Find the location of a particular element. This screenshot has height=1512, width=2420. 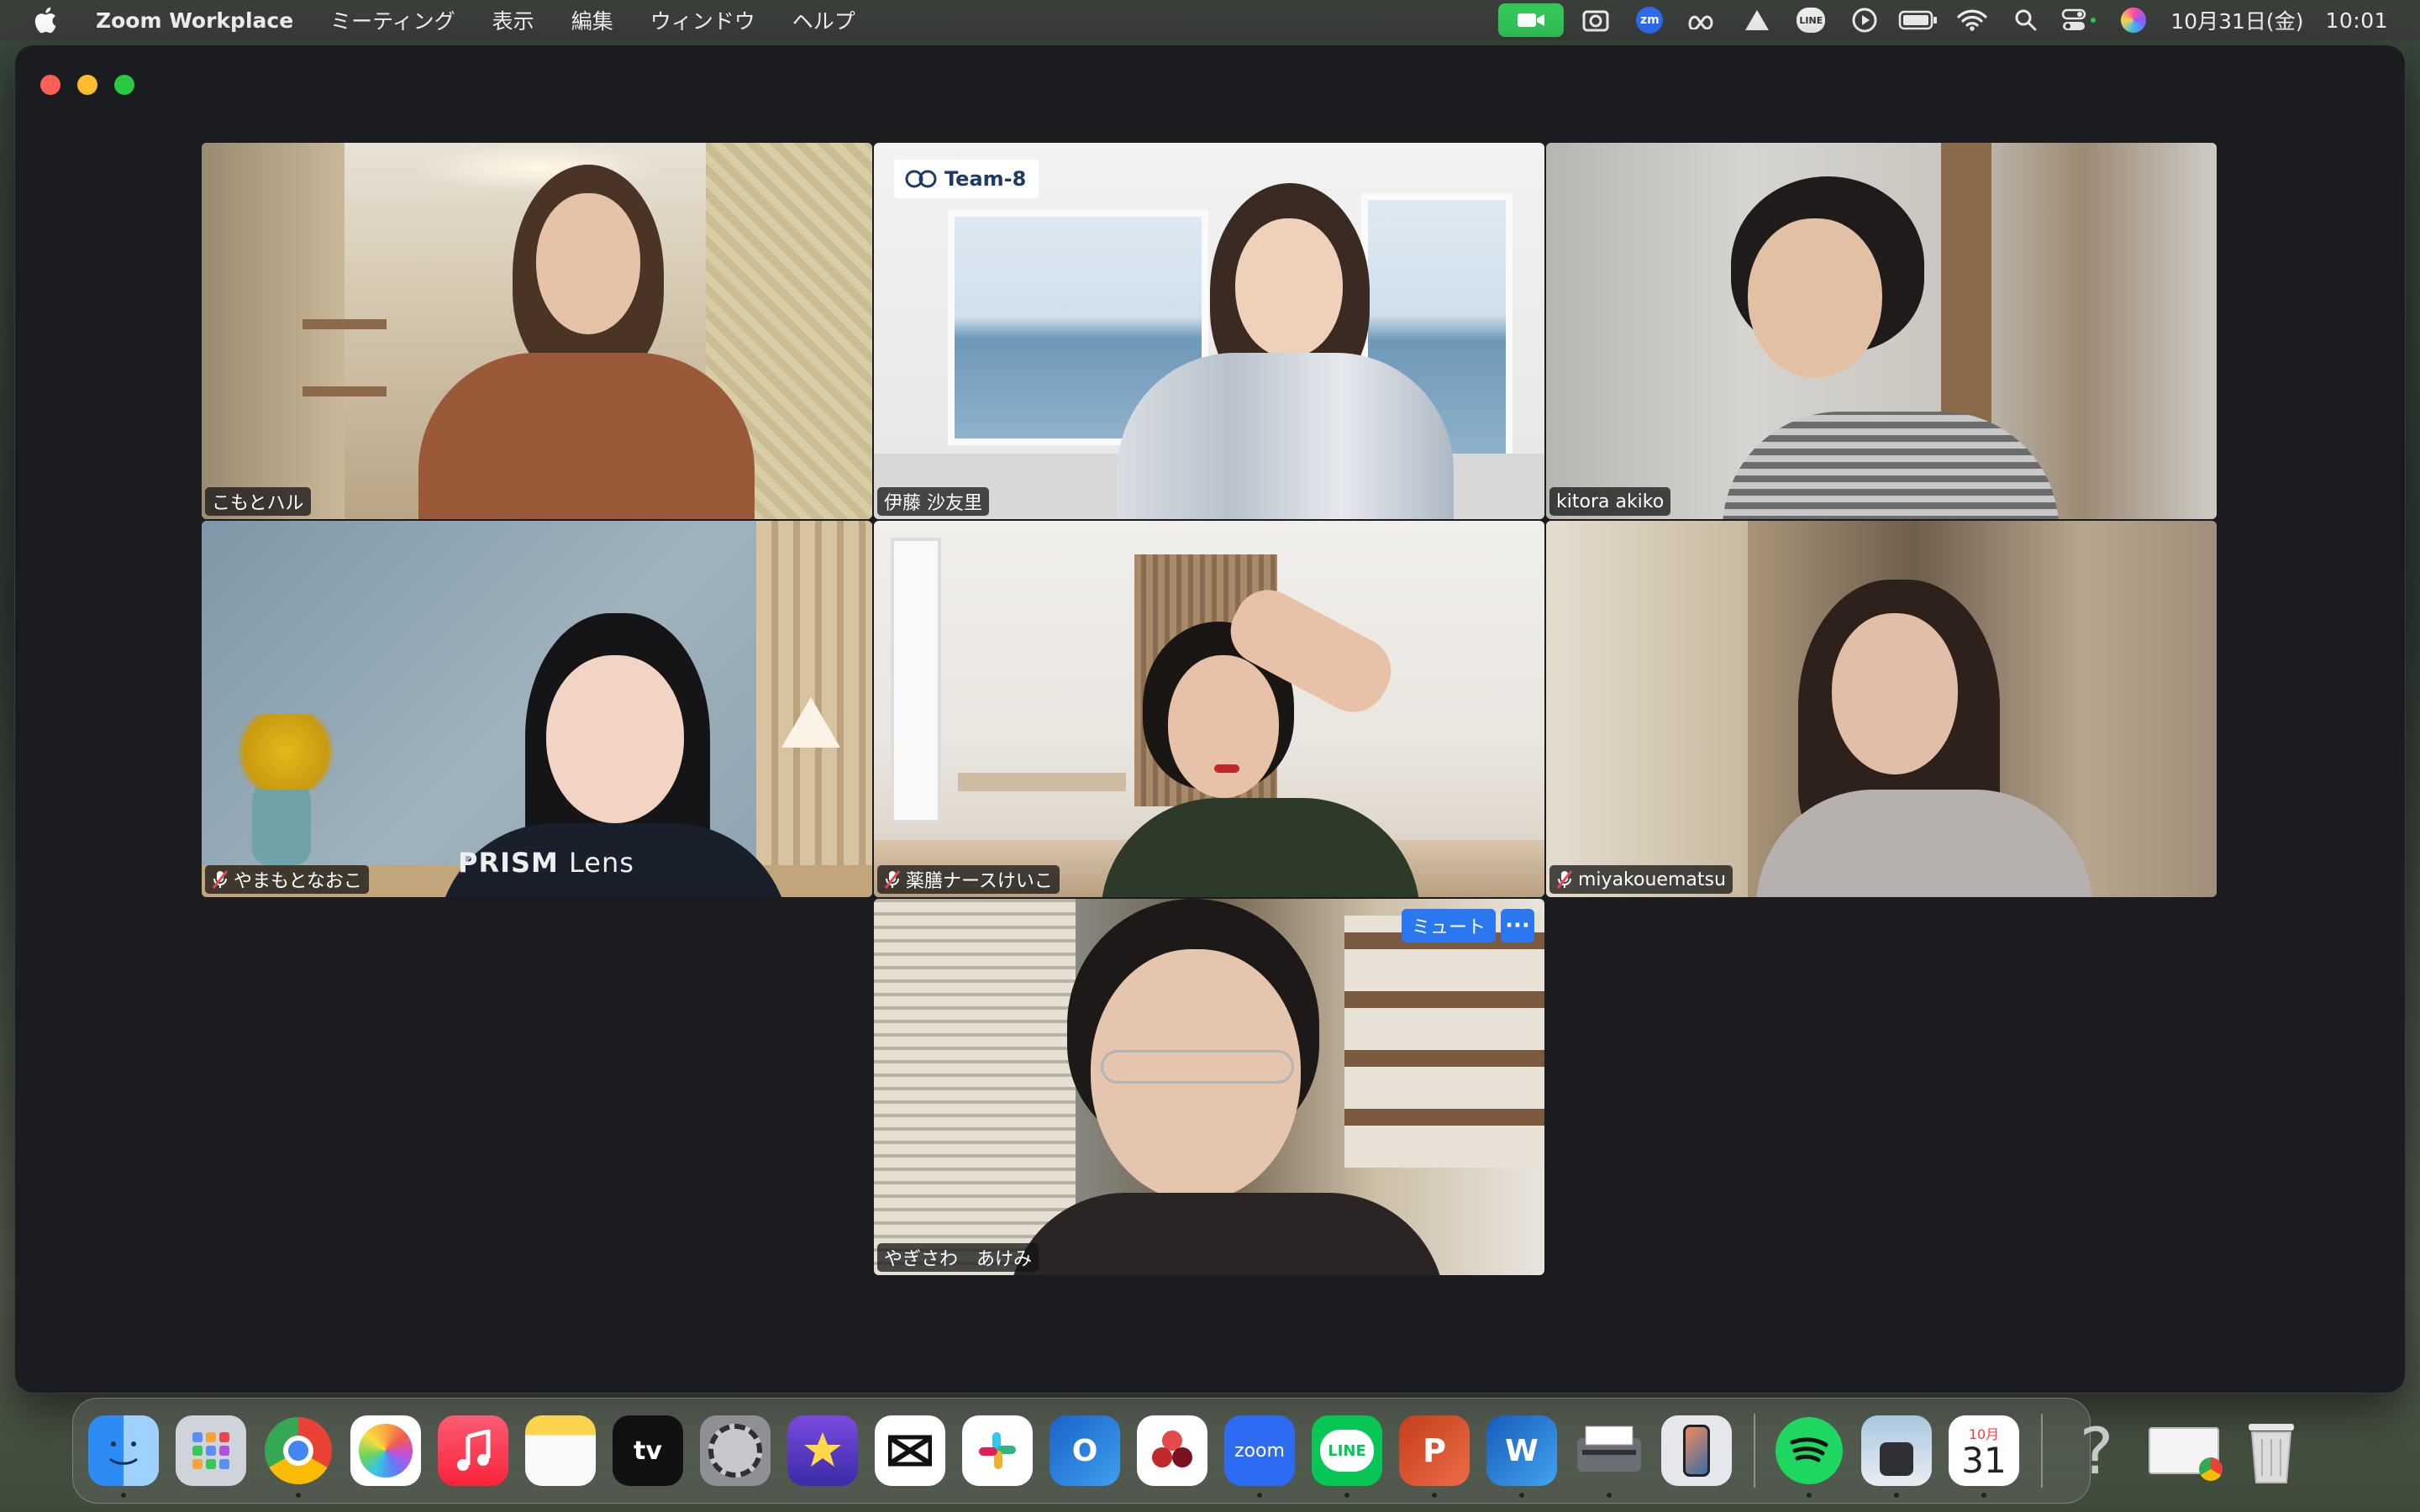

app-name-menu: Zoom Workplace is located at coordinates (195, 20).